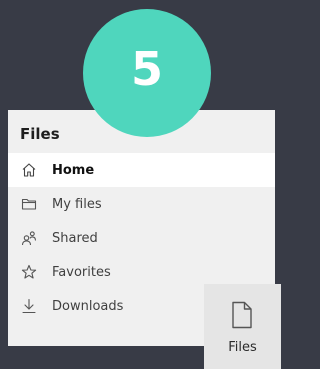  What do you see at coordinates (40, 134) in the screenshot?
I see `panel-title: Files` at bounding box center [40, 134].